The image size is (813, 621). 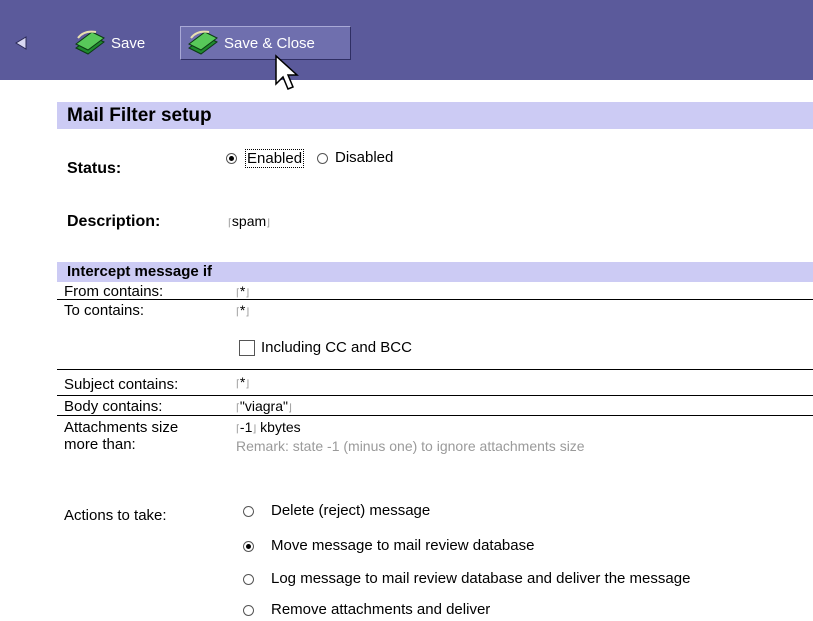 I want to click on save-button: Save, so click(x=121, y=43).